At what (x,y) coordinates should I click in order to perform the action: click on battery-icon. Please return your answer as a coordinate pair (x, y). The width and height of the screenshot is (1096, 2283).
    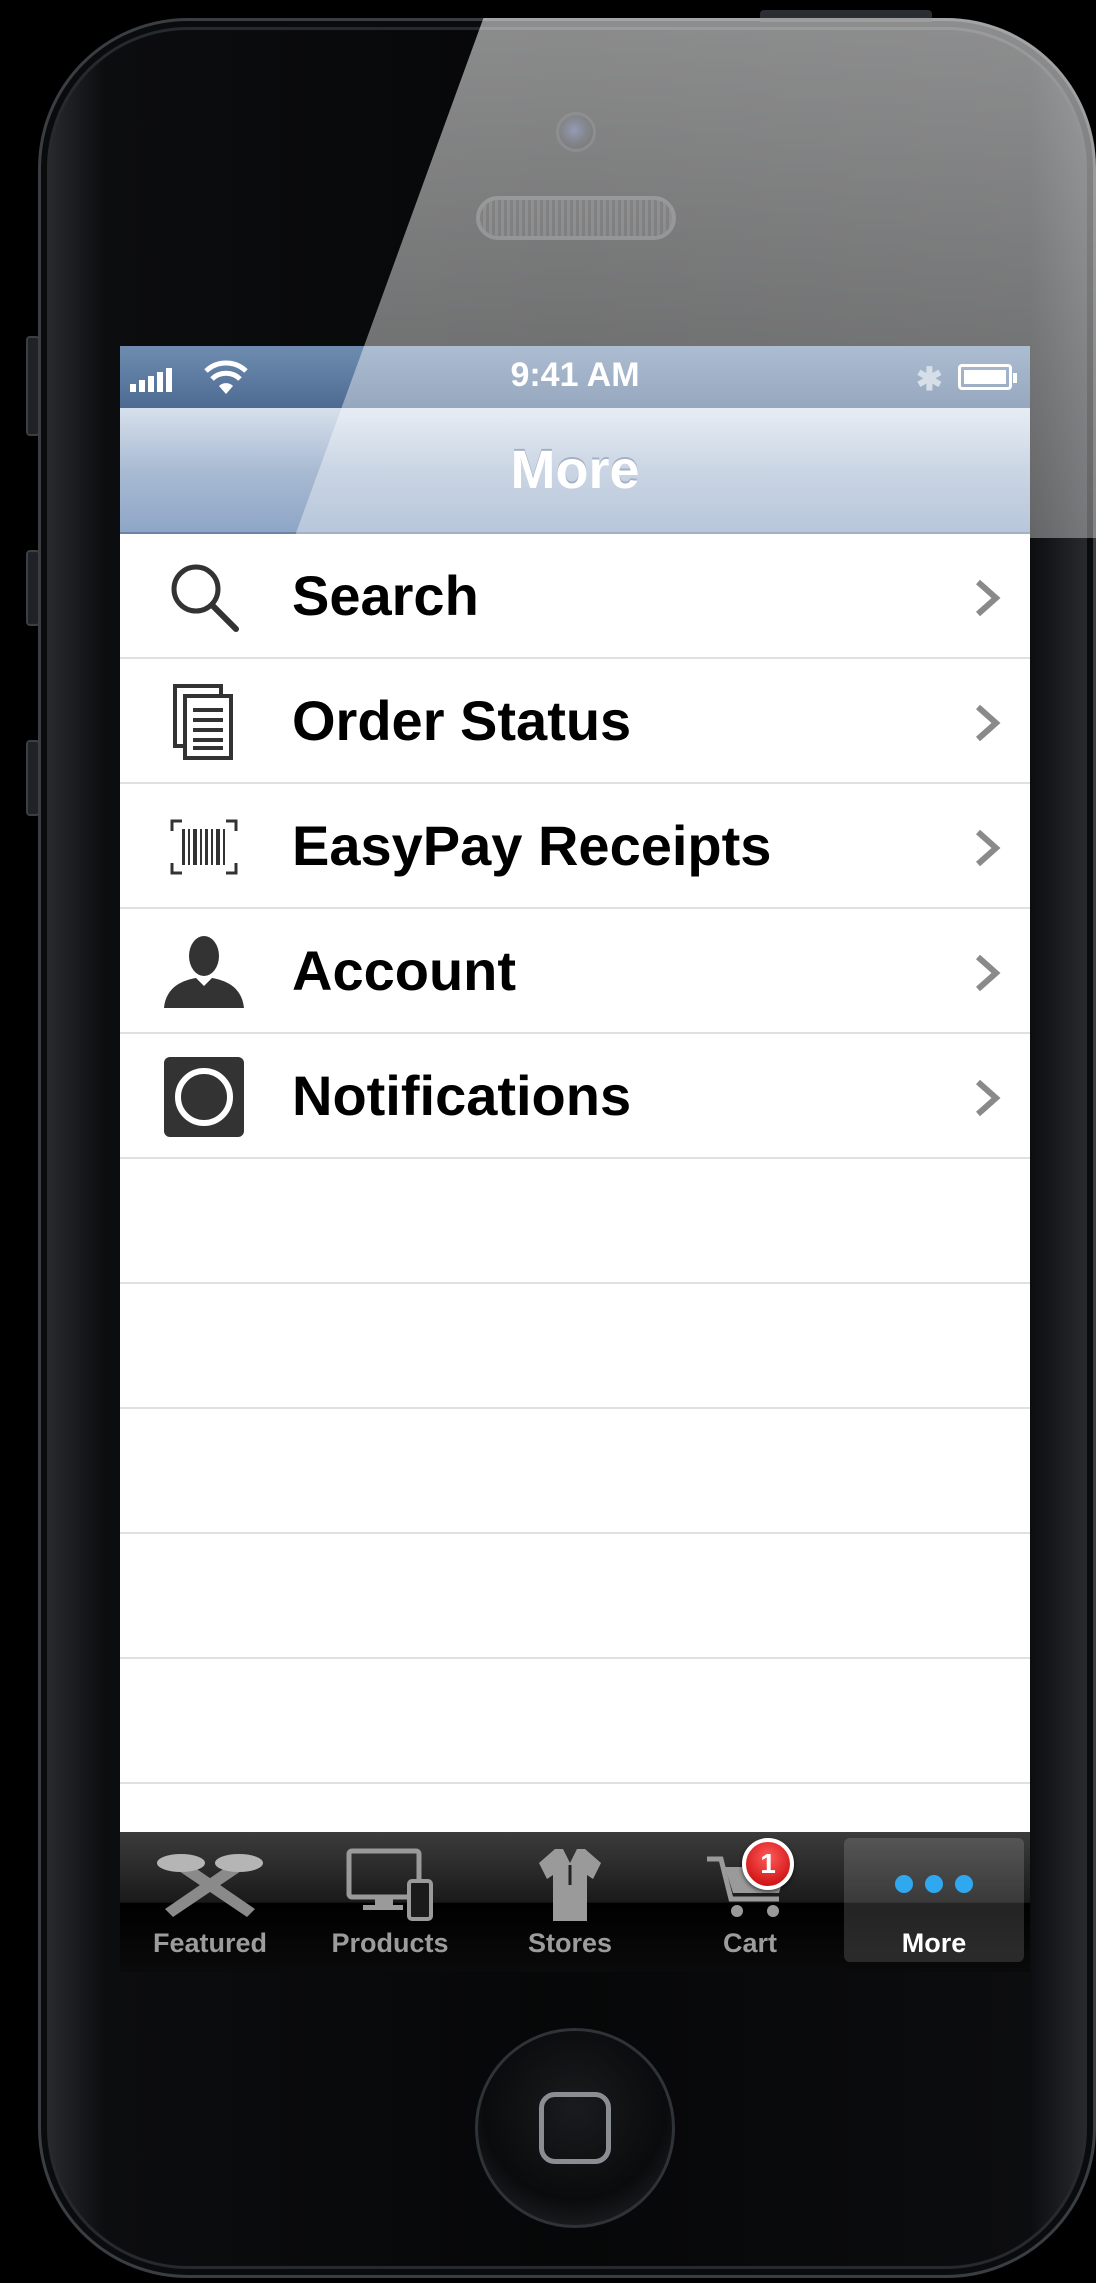
    Looking at the image, I should click on (987, 377).